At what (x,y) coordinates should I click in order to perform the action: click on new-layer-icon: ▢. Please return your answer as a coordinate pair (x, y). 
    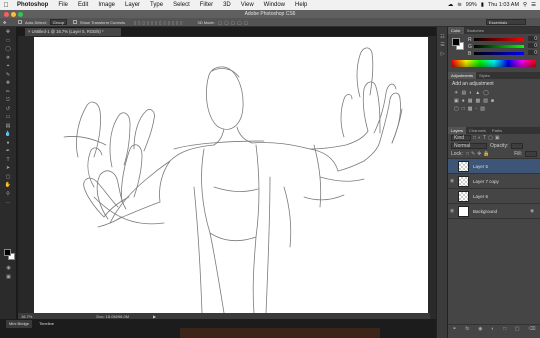
    Looking at the image, I should click on (517, 329).